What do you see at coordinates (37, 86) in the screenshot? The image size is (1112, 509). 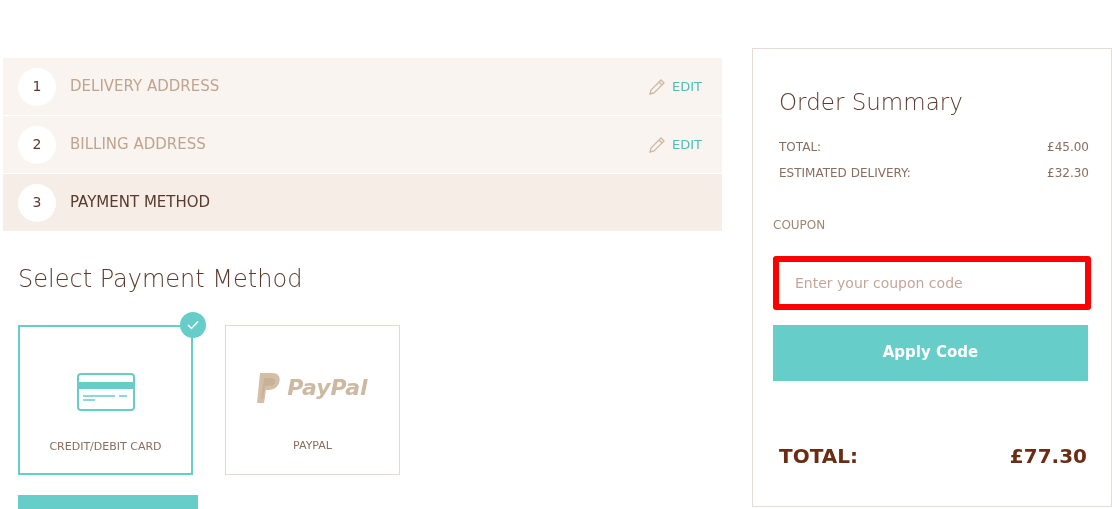 I see `step-number: 1` at bounding box center [37, 86].